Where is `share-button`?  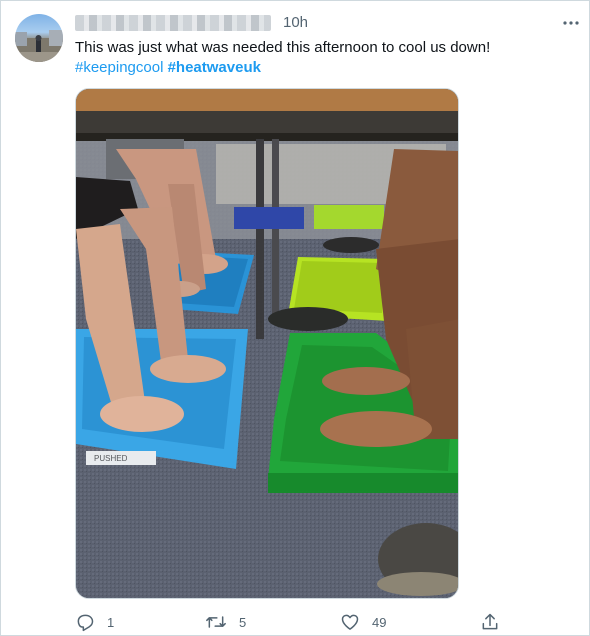 share-button is located at coordinates (490, 622).